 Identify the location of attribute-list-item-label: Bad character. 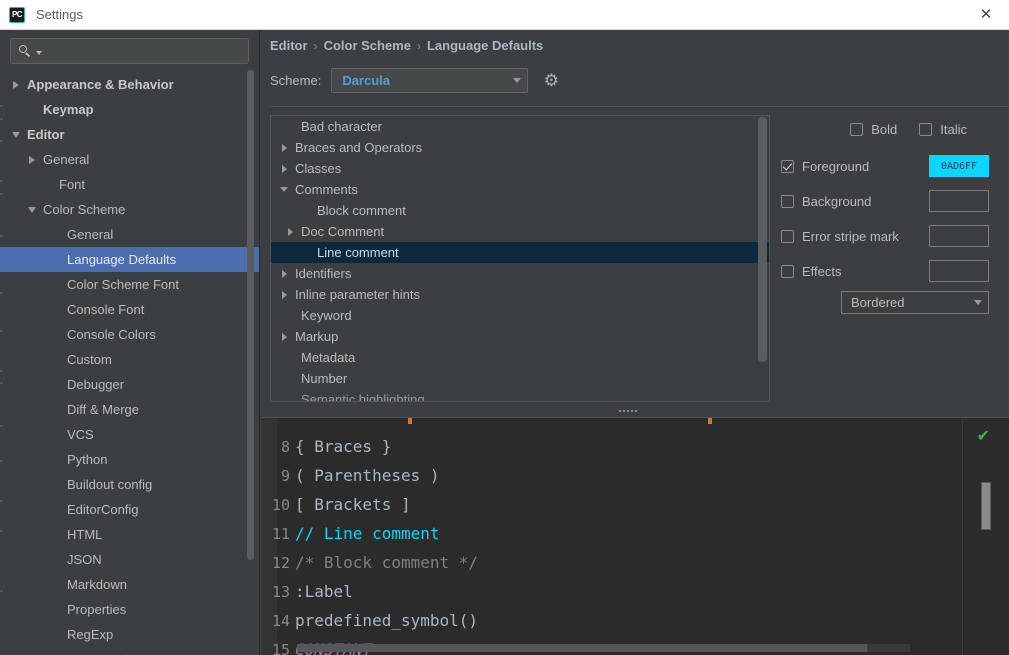
(341, 126).